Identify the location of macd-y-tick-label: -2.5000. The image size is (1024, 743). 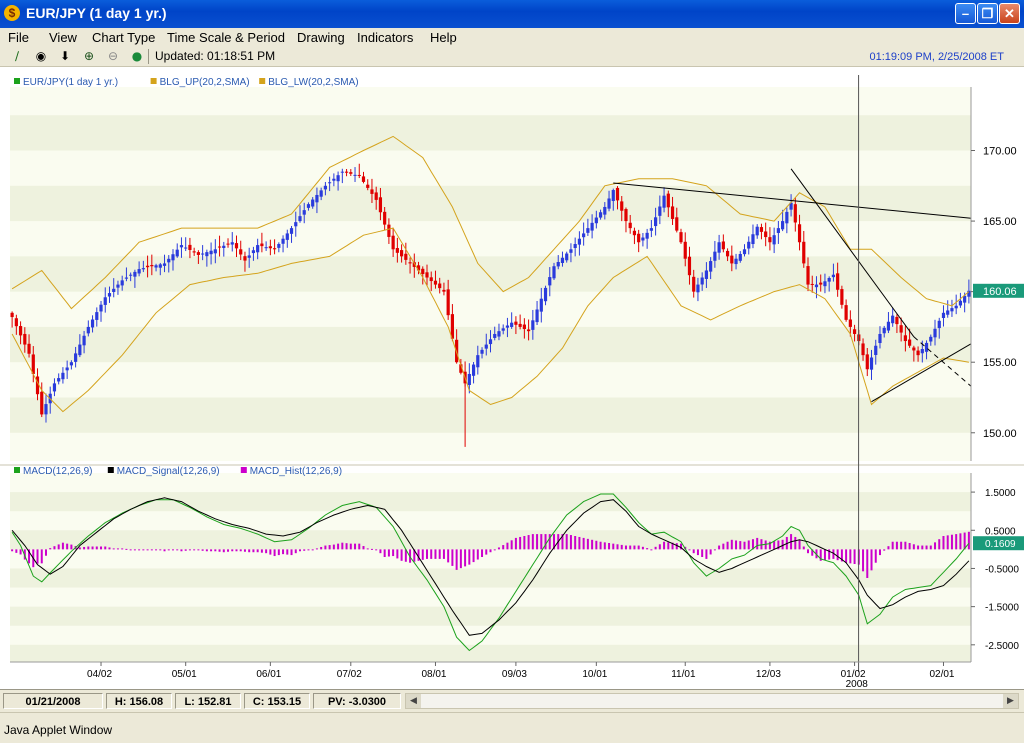
(1002, 646).